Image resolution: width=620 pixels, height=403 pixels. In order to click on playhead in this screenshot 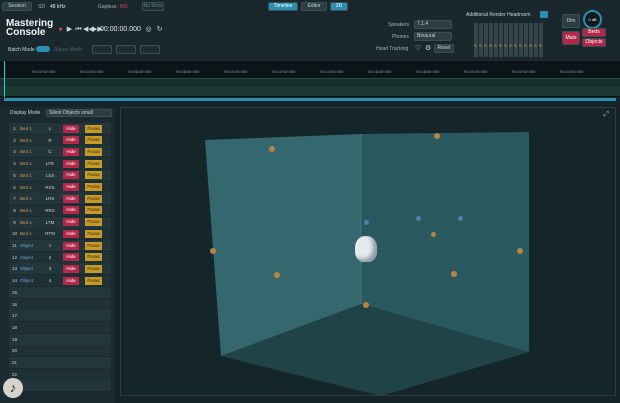, I will do `click(4, 79)`.